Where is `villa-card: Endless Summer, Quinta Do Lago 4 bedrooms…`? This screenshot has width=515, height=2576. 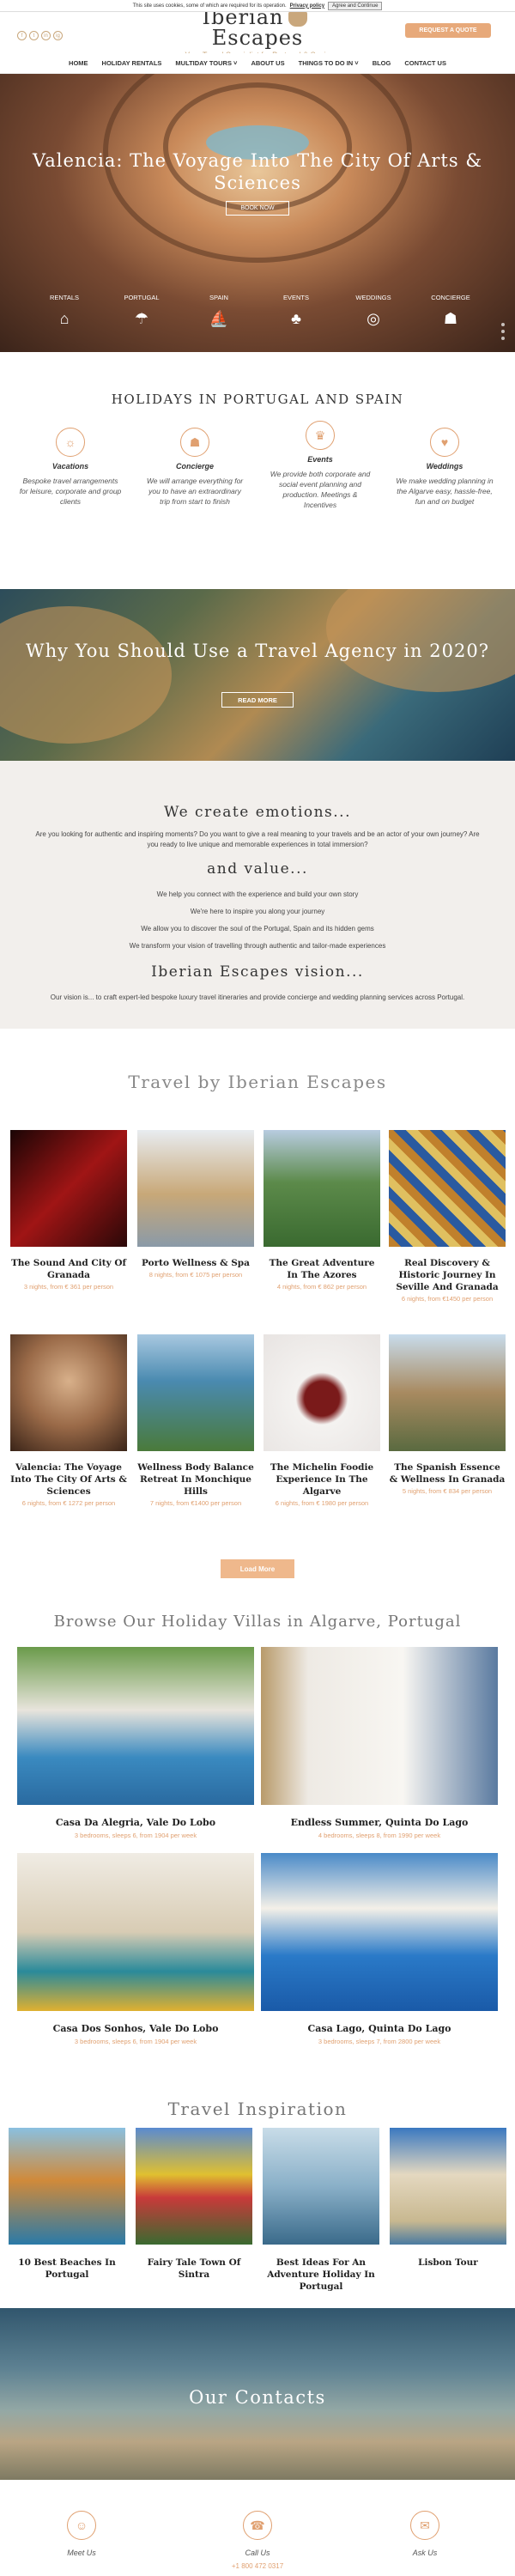
villa-card: Endless Summer, Quinta Do Lago 4 bedrooms… is located at coordinates (379, 1743).